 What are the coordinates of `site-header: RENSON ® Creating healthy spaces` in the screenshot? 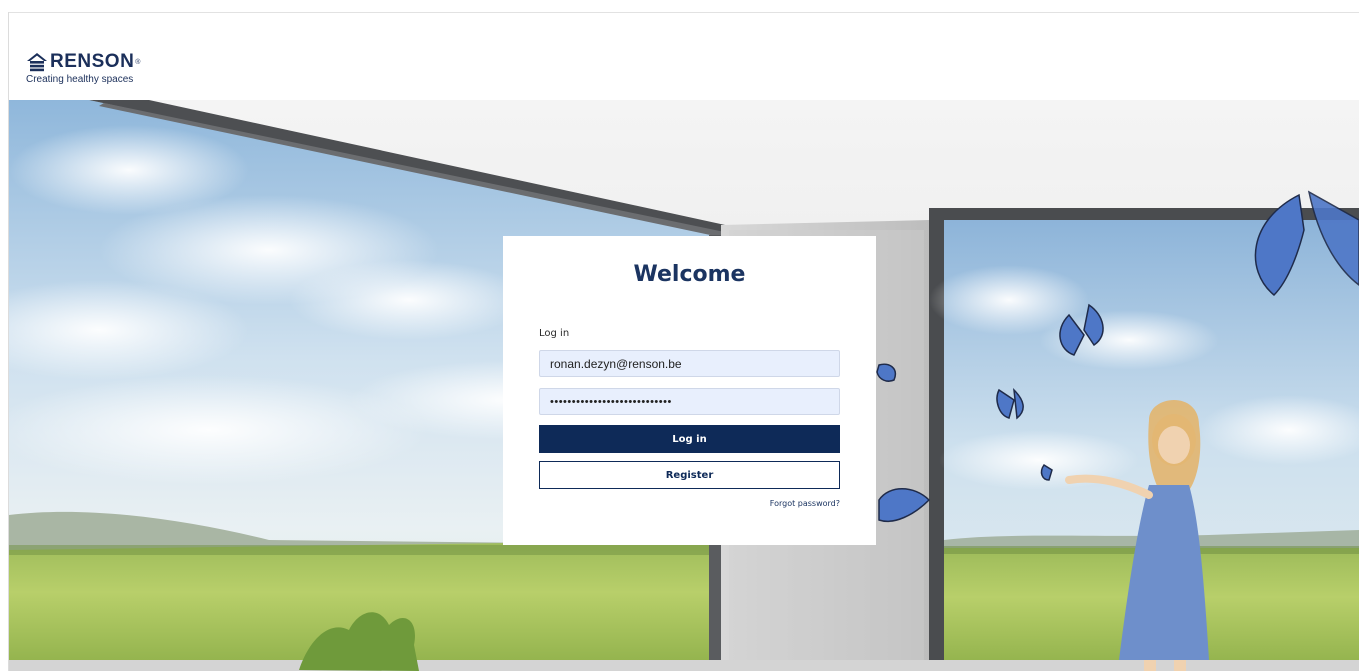 It's located at (684, 56).